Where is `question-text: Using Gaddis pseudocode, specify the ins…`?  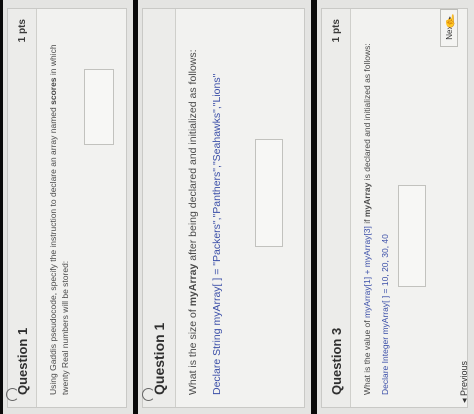 question-text: Using Gaddis pseudocode, specify the ins… is located at coordinates (59, 219).